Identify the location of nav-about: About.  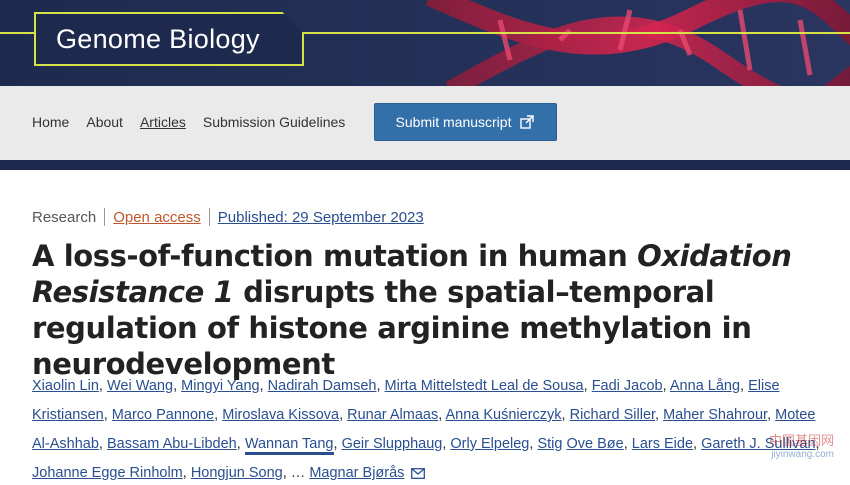
(104, 122).